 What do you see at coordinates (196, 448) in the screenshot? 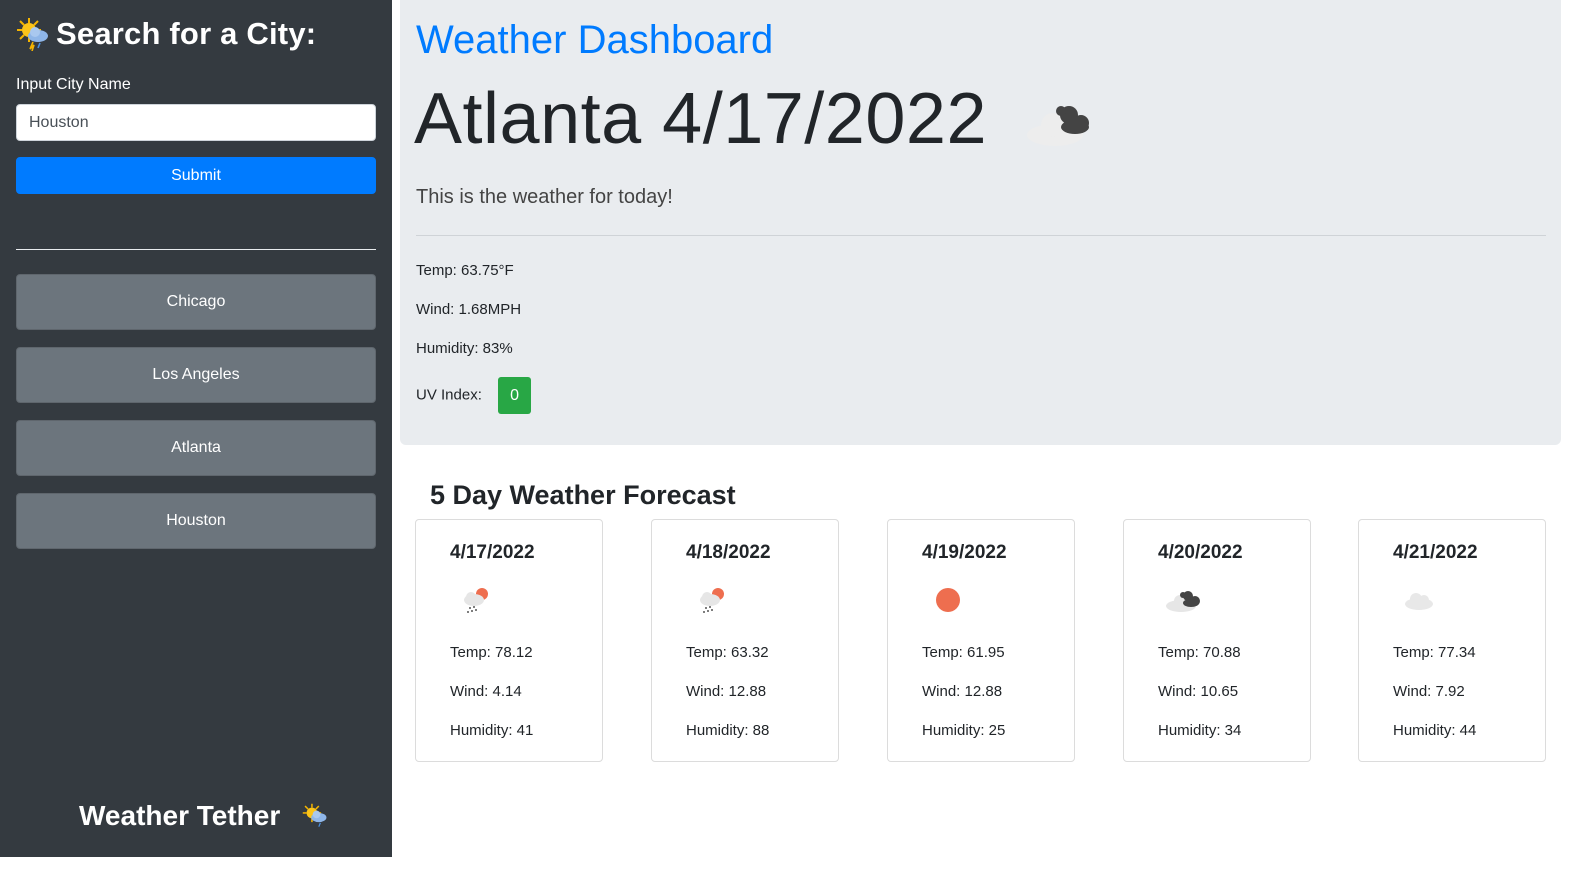
I see `history-button-atlanta: Atlanta` at bounding box center [196, 448].